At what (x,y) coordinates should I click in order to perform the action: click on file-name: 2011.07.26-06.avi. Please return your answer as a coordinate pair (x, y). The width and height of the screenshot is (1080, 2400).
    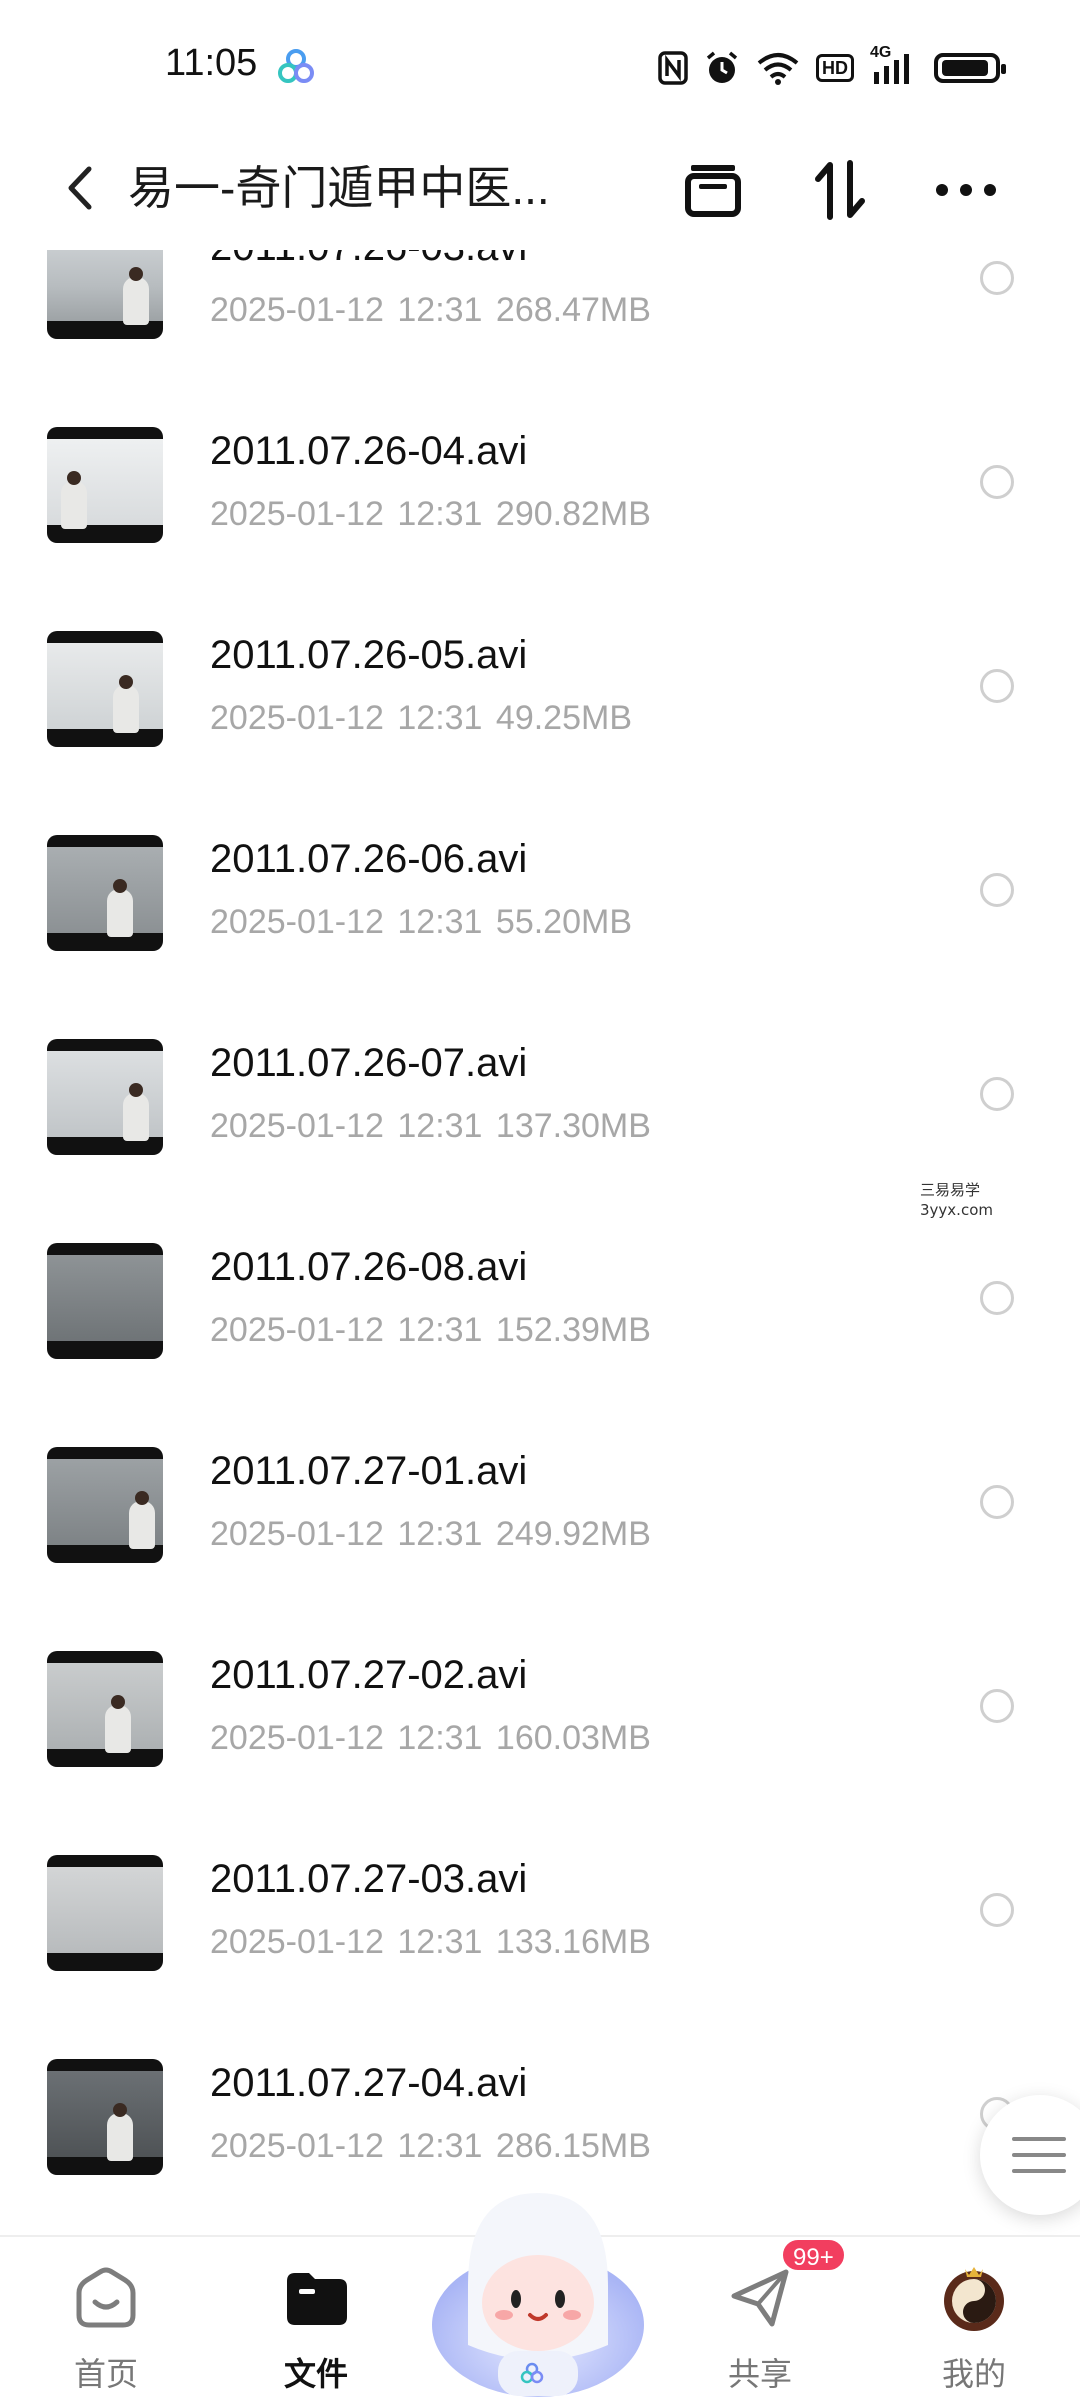
    Looking at the image, I should click on (369, 859).